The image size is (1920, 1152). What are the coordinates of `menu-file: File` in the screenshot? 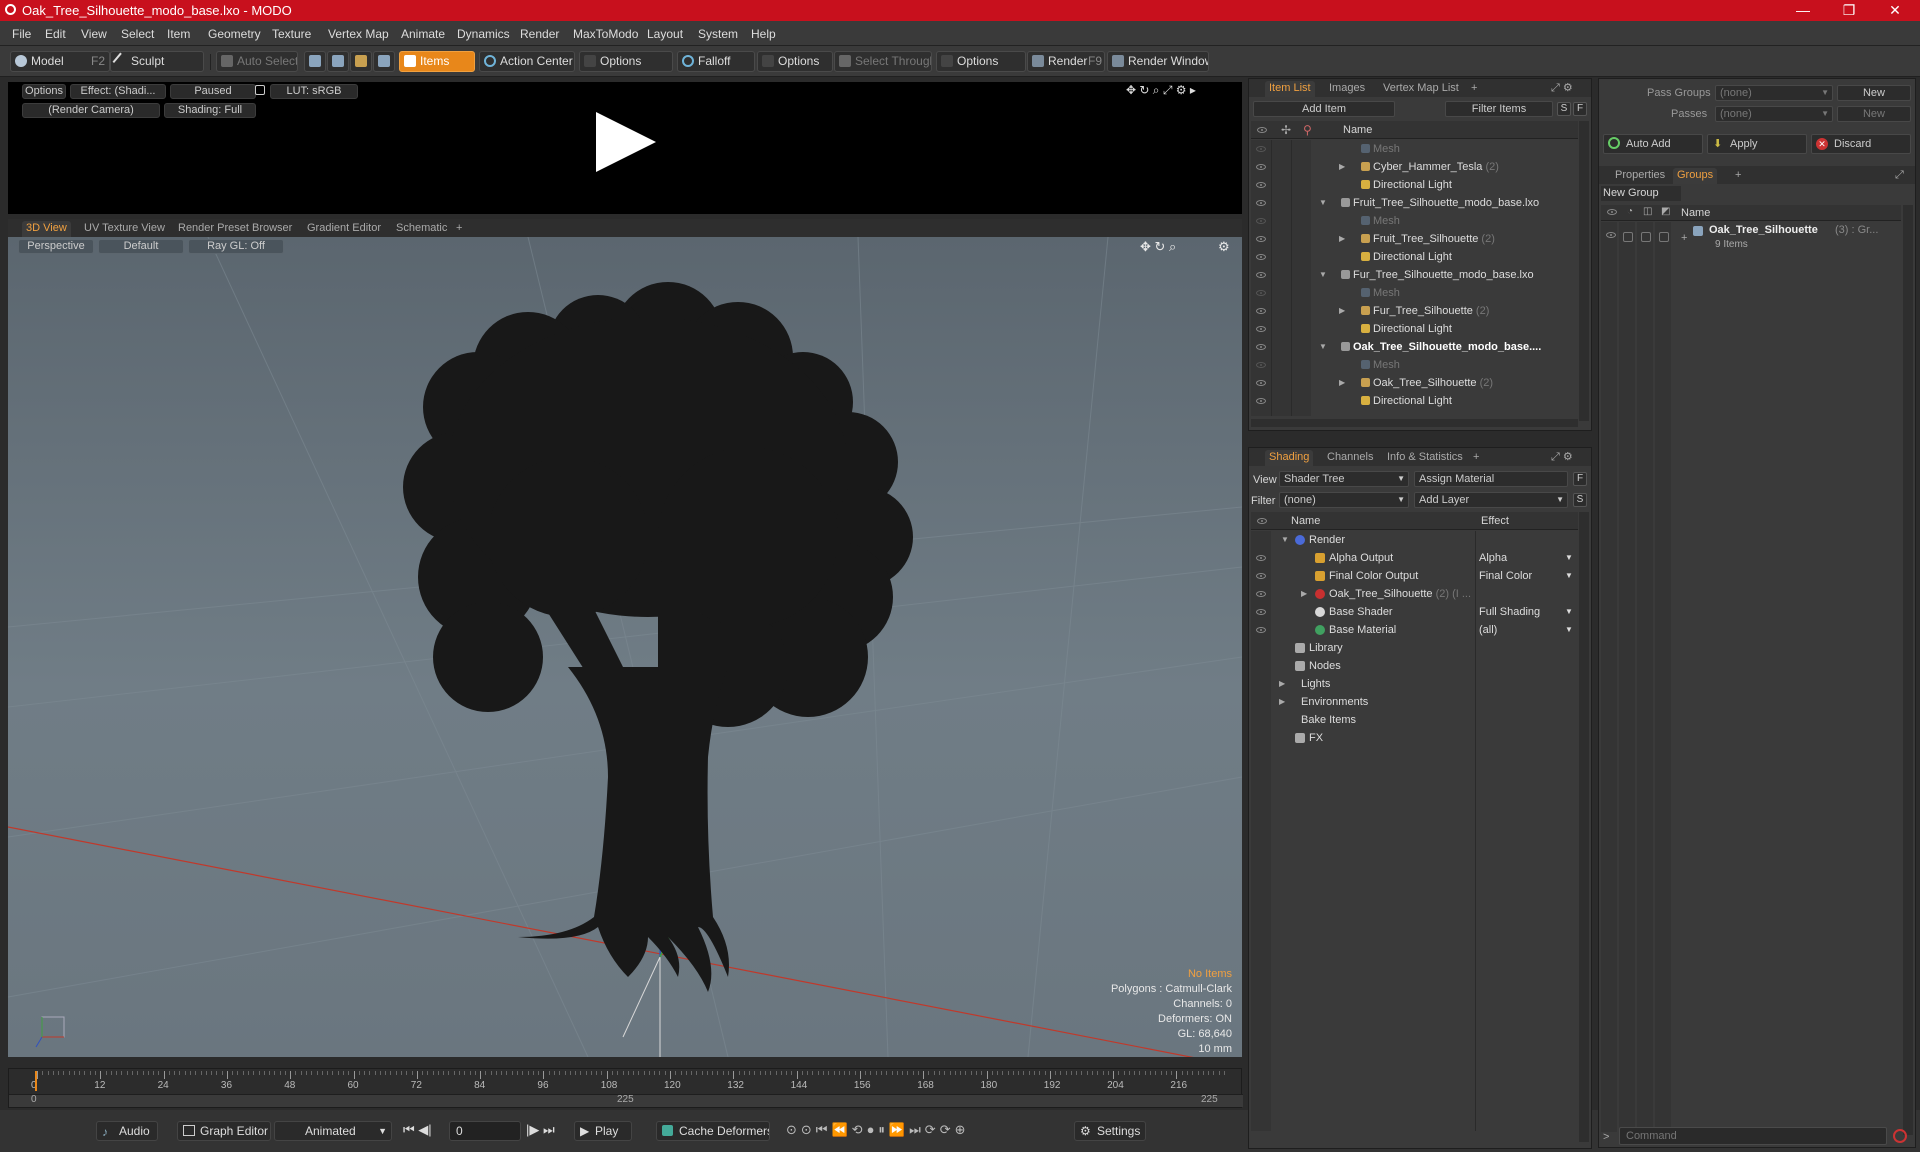 It's located at (21, 34).